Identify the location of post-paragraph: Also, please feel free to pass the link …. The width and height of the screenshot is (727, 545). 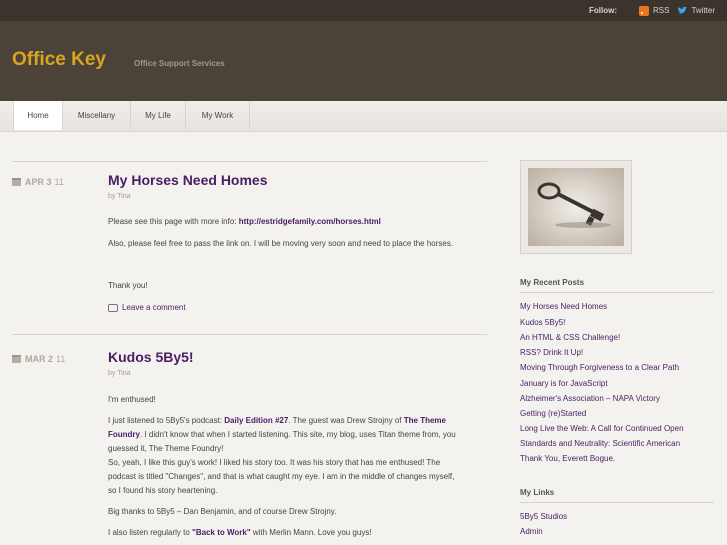
(288, 244).